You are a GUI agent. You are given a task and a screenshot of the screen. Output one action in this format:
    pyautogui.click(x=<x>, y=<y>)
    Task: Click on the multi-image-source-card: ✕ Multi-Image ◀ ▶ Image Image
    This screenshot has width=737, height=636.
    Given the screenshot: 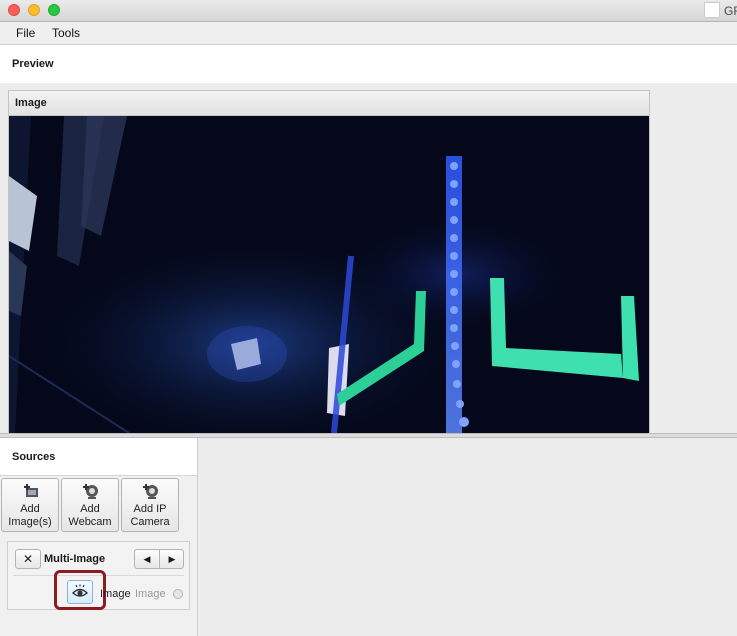 What is the action you would take?
    pyautogui.click(x=98, y=575)
    